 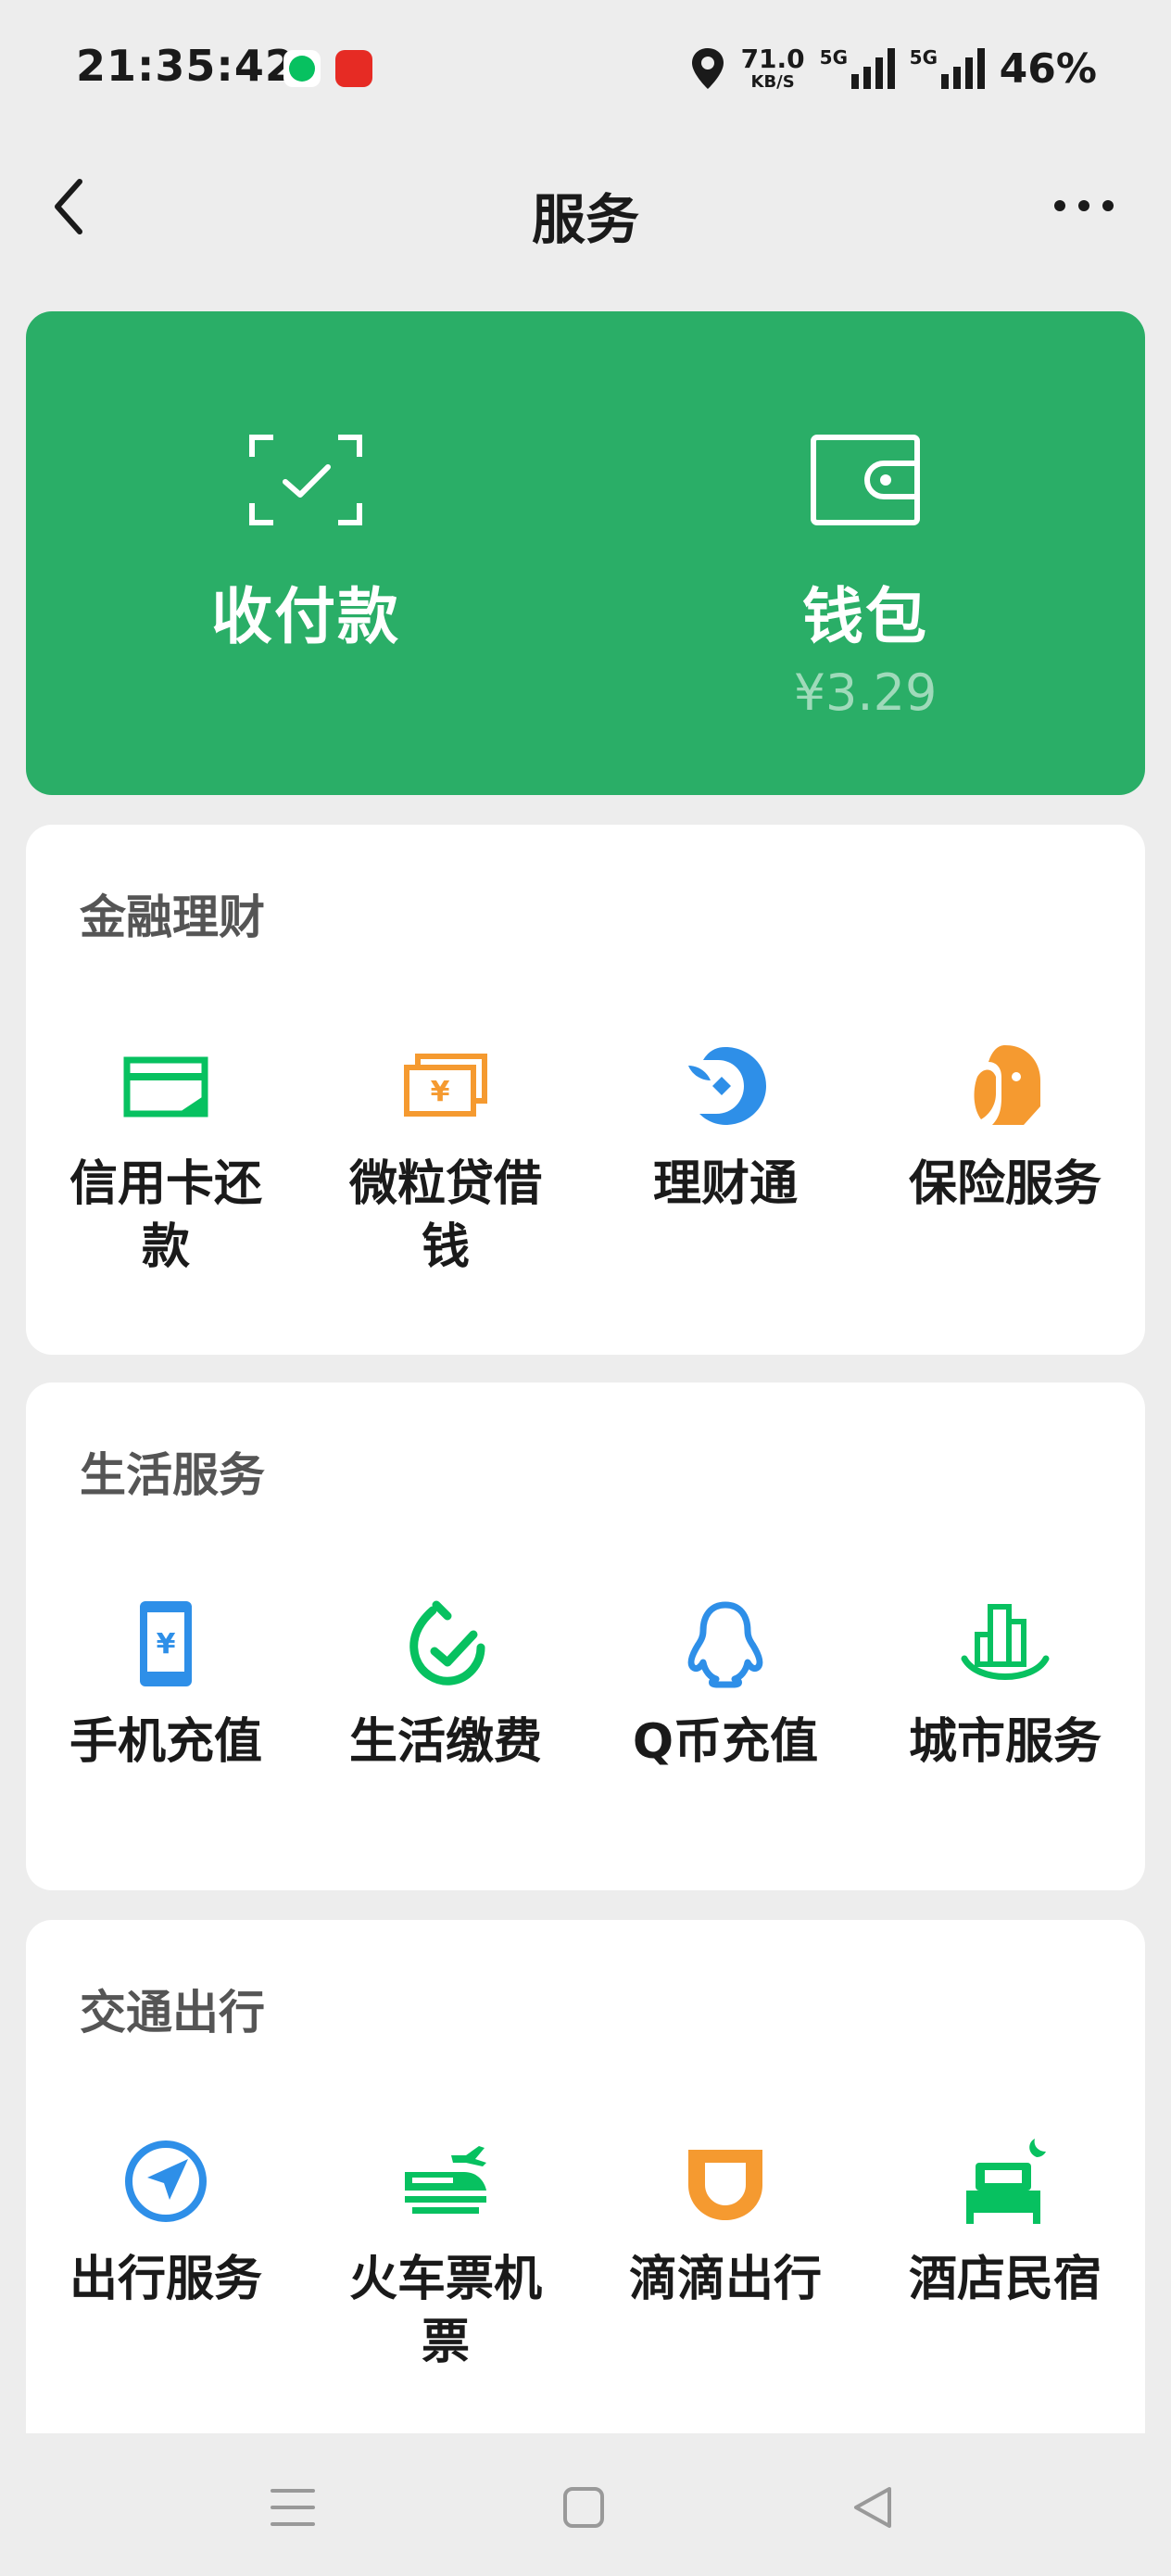 I want to click on utility-check-icon, so click(x=447, y=1643).